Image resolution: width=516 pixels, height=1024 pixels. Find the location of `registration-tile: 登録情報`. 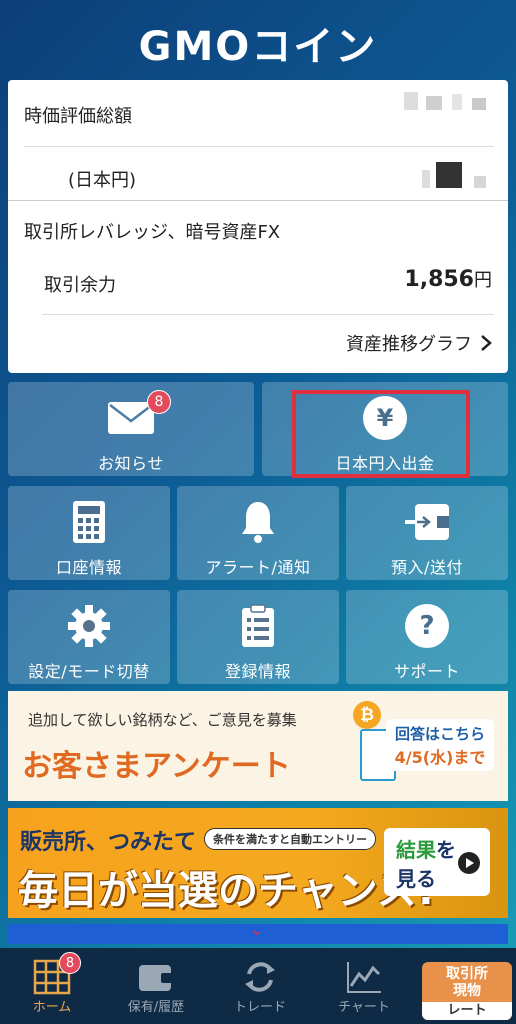

registration-tile: 登録情報 is located at coordinates (258, 637).